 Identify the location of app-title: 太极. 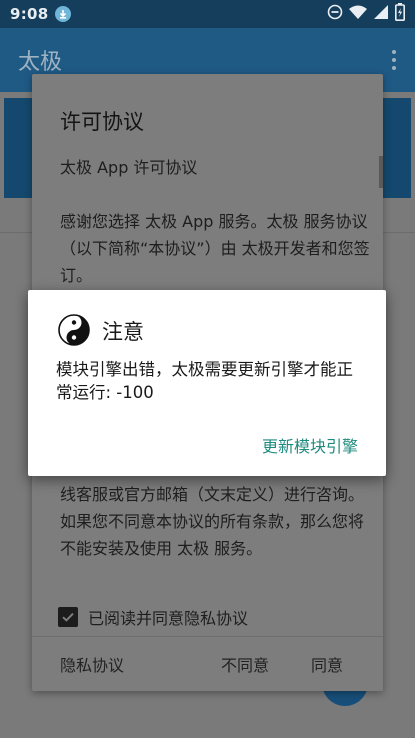
(40, 62).